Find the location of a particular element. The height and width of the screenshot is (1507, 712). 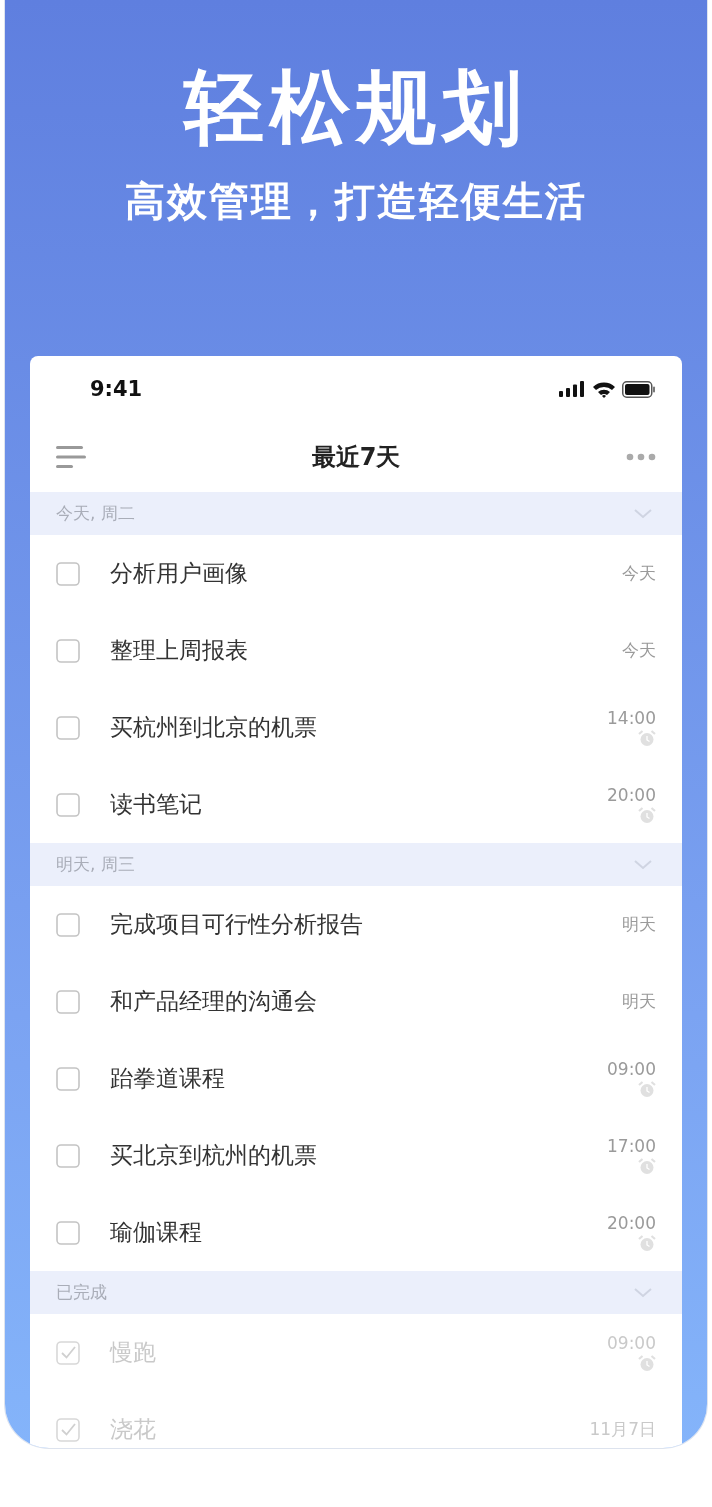

task-title: 瑜伽课程 is located at coordinates (156, 1232).